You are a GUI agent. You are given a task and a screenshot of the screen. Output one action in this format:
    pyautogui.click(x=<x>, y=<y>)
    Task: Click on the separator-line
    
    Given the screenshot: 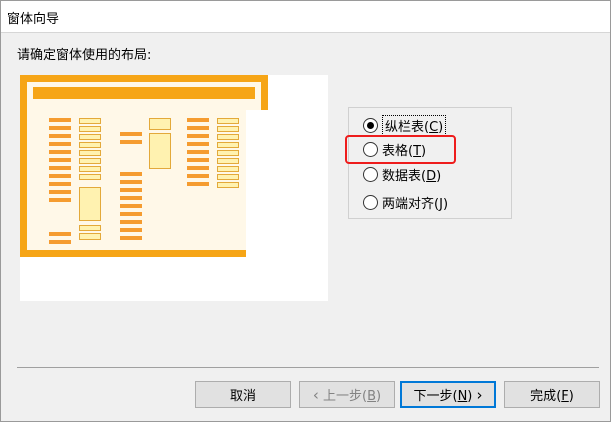 What is the action you would take?
    pyautogui.click(x=308, y=367)
    